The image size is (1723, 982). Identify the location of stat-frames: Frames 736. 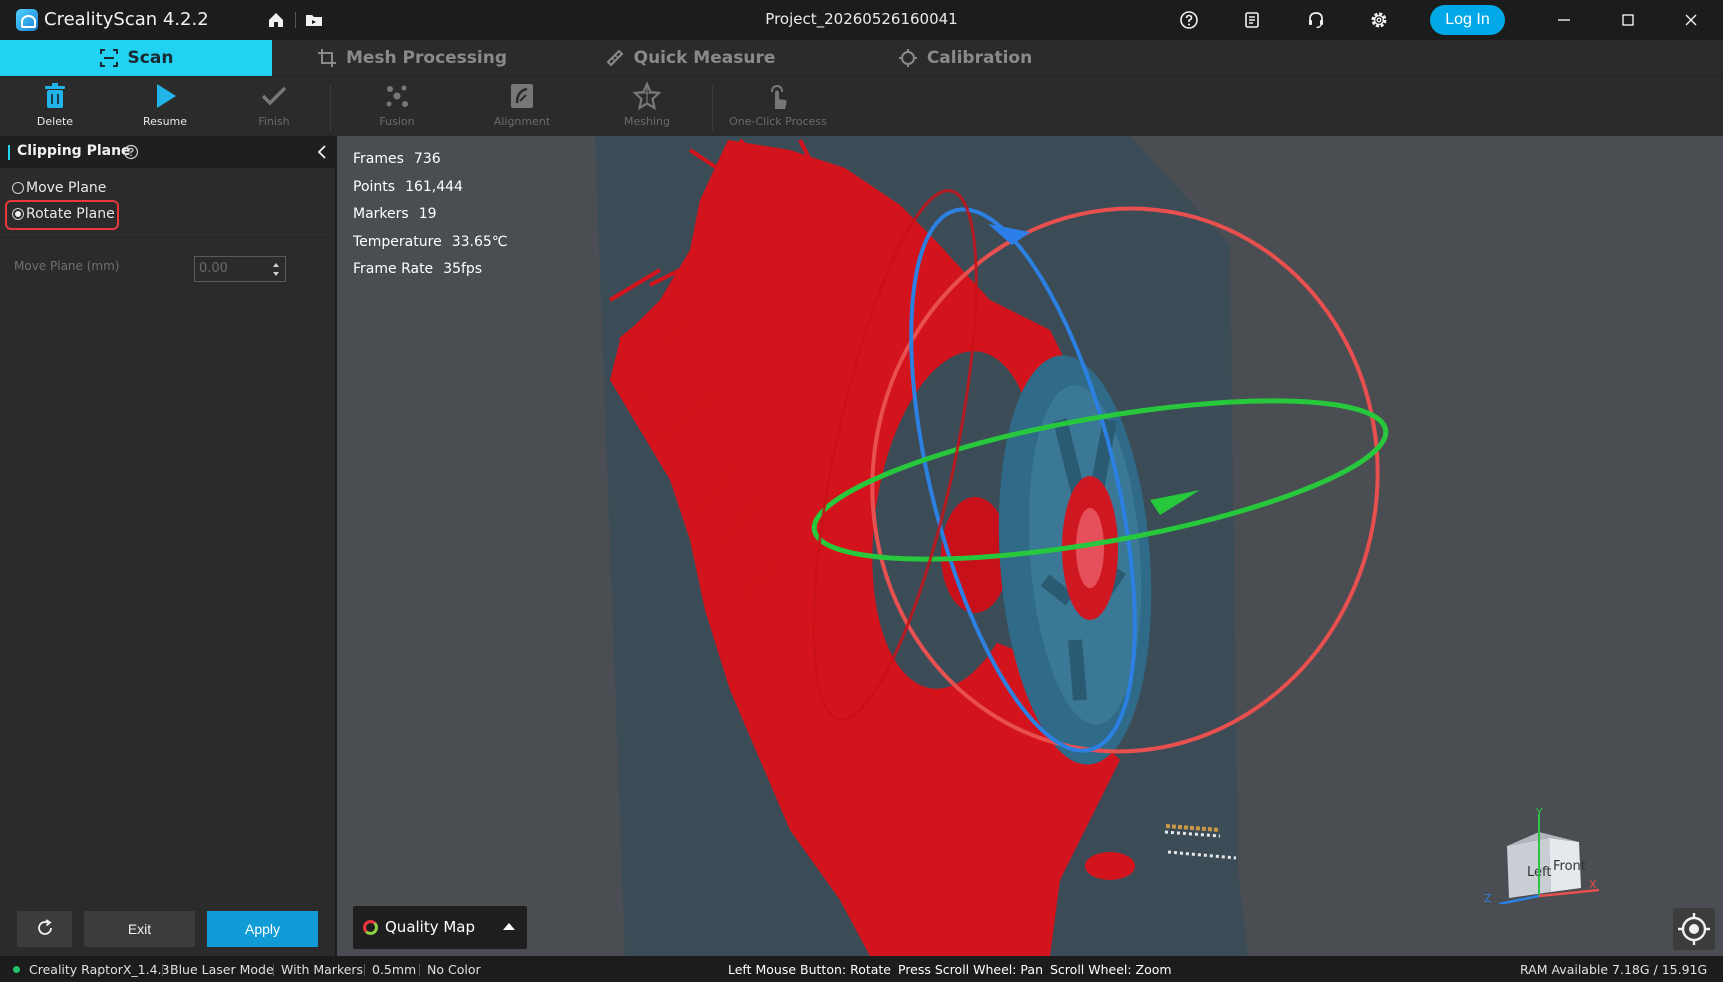
(397, 159).